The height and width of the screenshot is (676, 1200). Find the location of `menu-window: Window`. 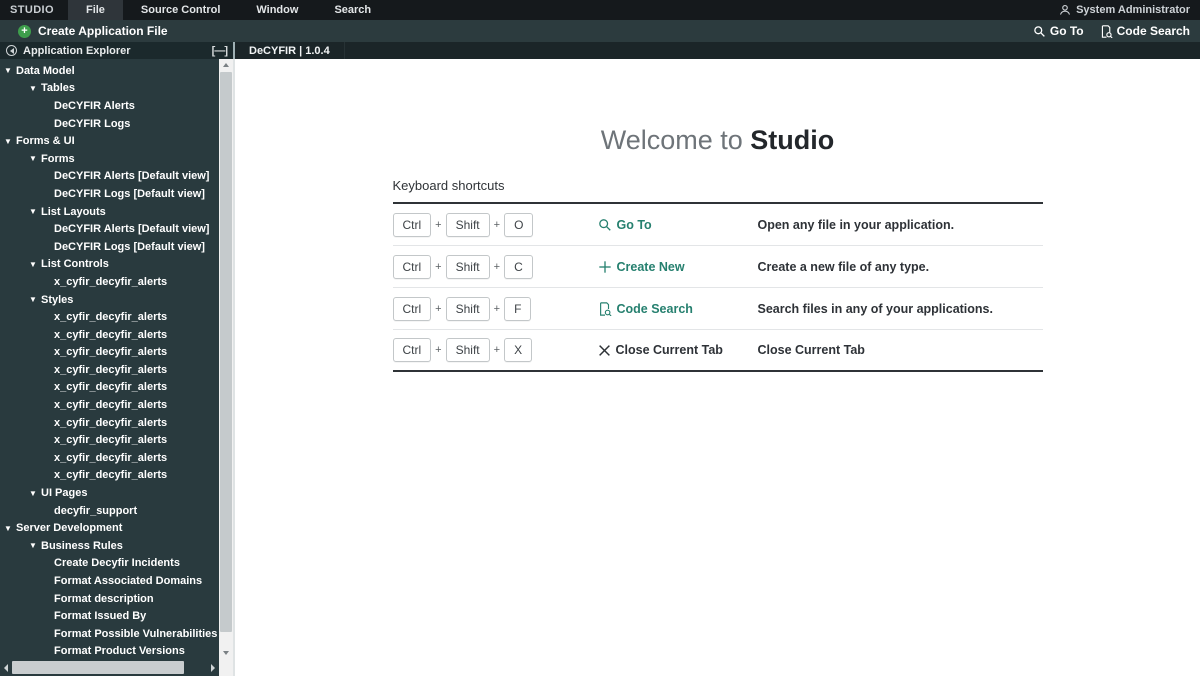

menu-window: Window is located at coordinates (277, 10).